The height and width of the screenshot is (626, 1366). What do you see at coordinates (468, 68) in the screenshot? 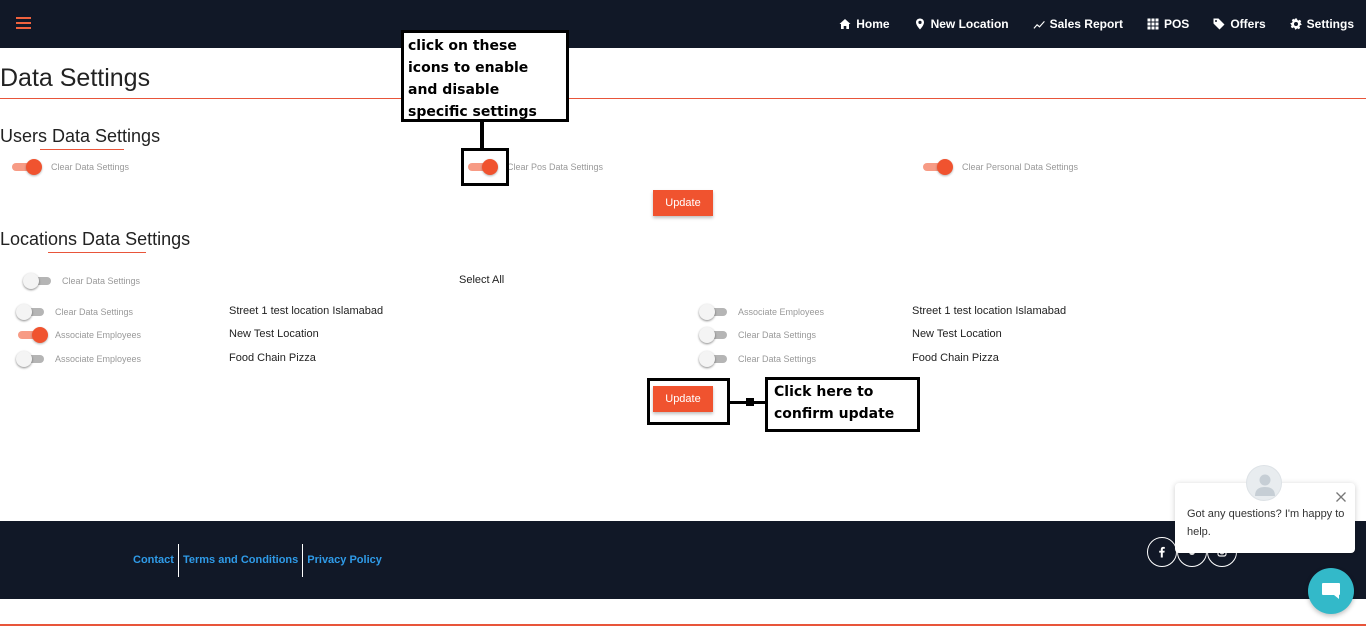
I see `callout-line: icons to enable` at bounding box center [468, 68].